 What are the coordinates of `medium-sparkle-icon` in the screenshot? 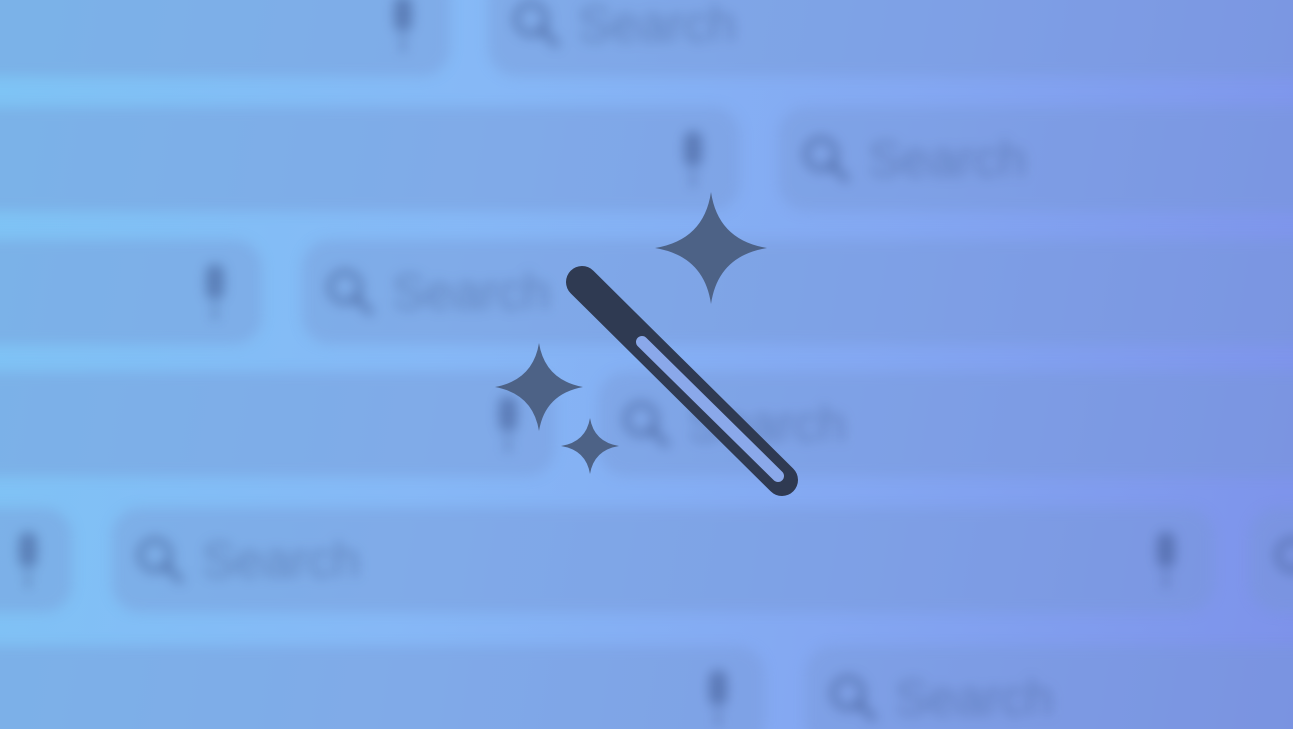 It's located at (539, 387).